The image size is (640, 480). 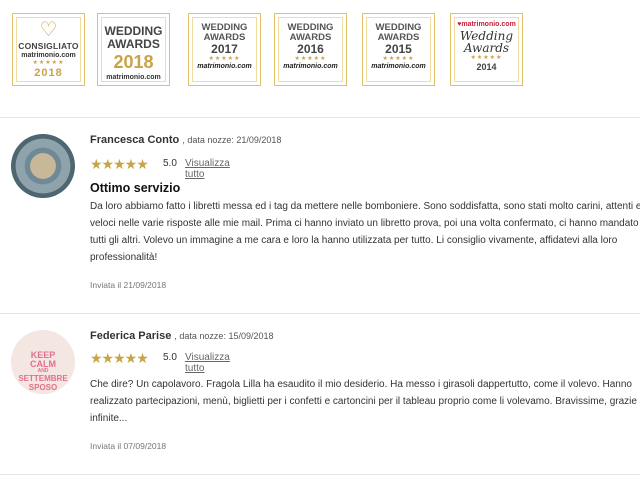 I want to click on avatar, so click(x=43, y=166).